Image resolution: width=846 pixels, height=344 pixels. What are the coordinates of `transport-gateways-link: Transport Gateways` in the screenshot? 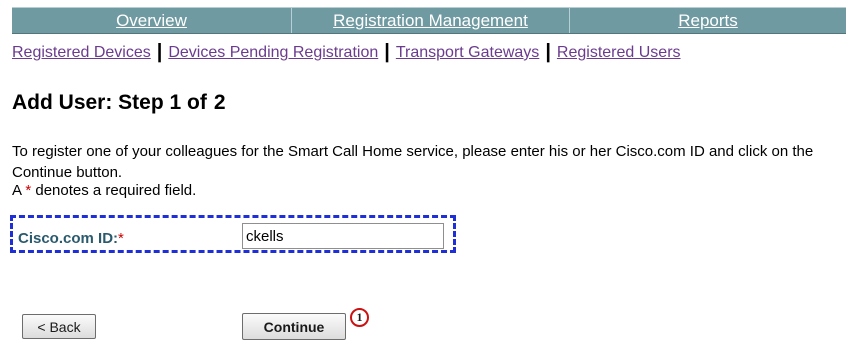 It's located at (467, 53).